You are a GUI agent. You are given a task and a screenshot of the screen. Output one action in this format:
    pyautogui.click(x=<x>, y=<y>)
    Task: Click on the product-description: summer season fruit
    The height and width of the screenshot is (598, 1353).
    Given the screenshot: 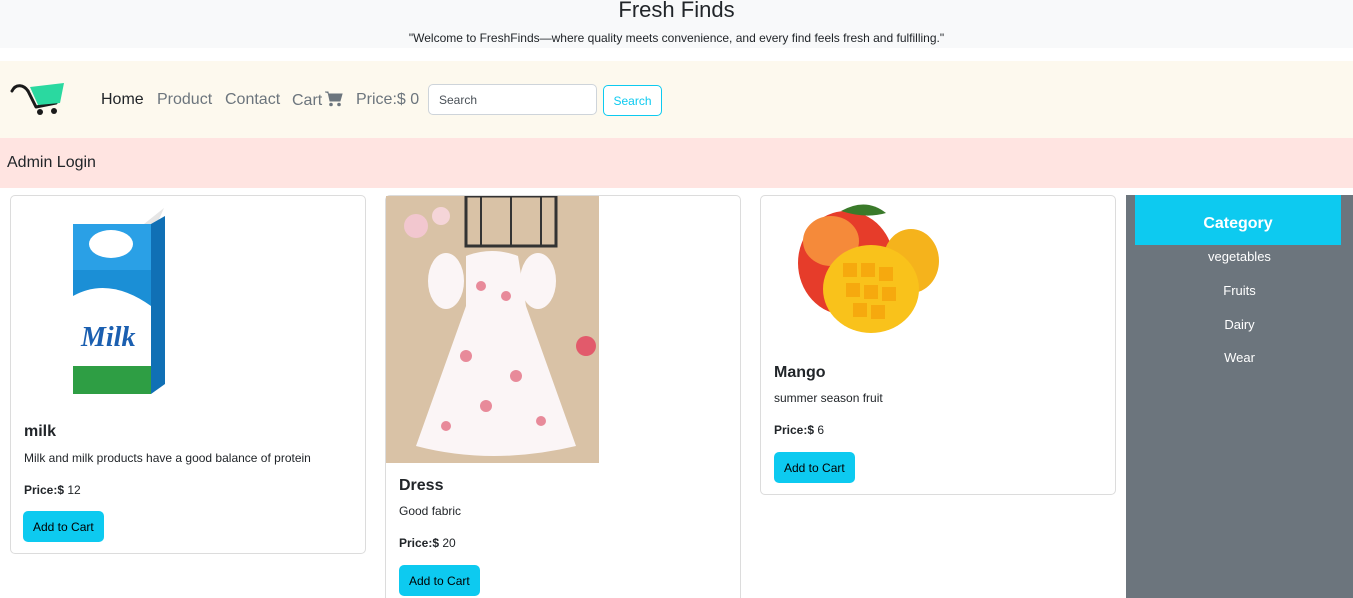 What is the action you would take?
    pyautogui.click(x=828, y=398)
    